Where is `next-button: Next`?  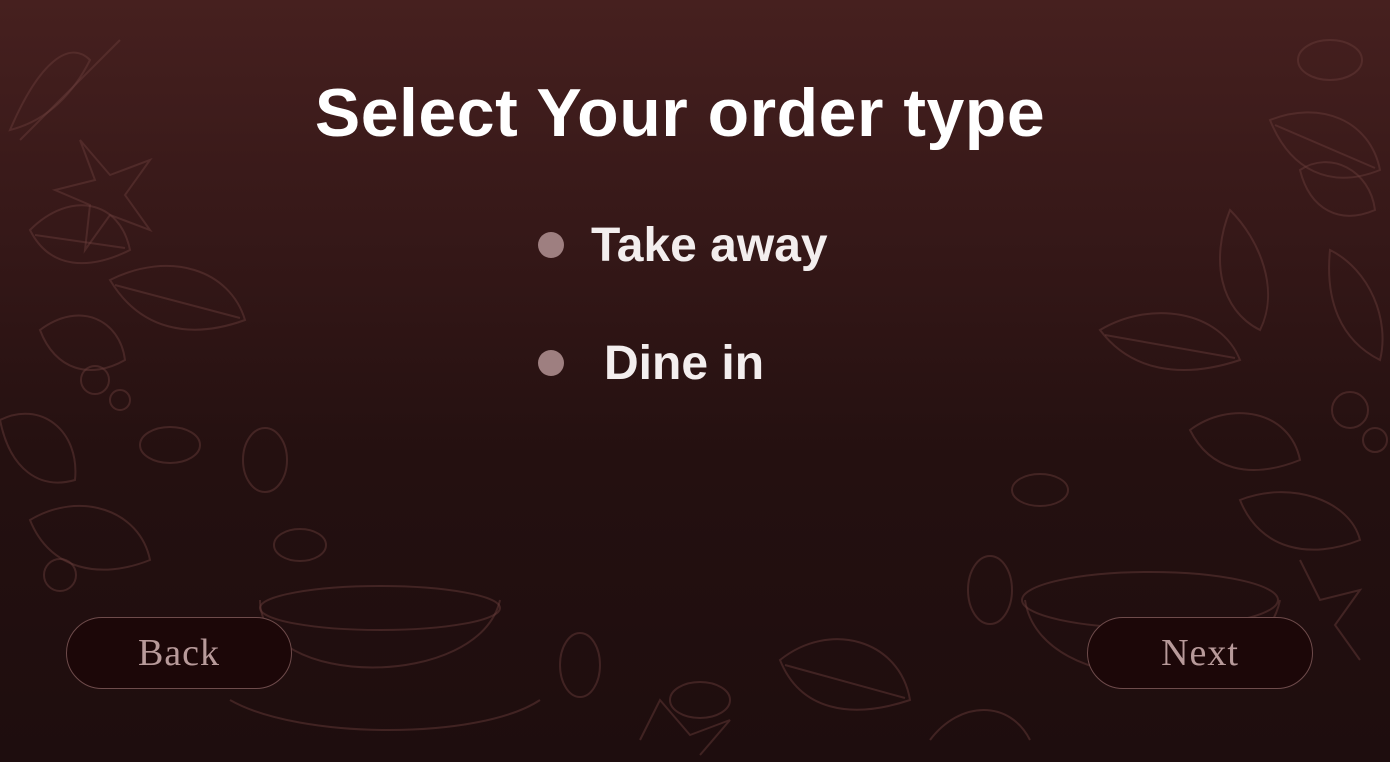
next-button: Next is located at coordinates (1200, 653).